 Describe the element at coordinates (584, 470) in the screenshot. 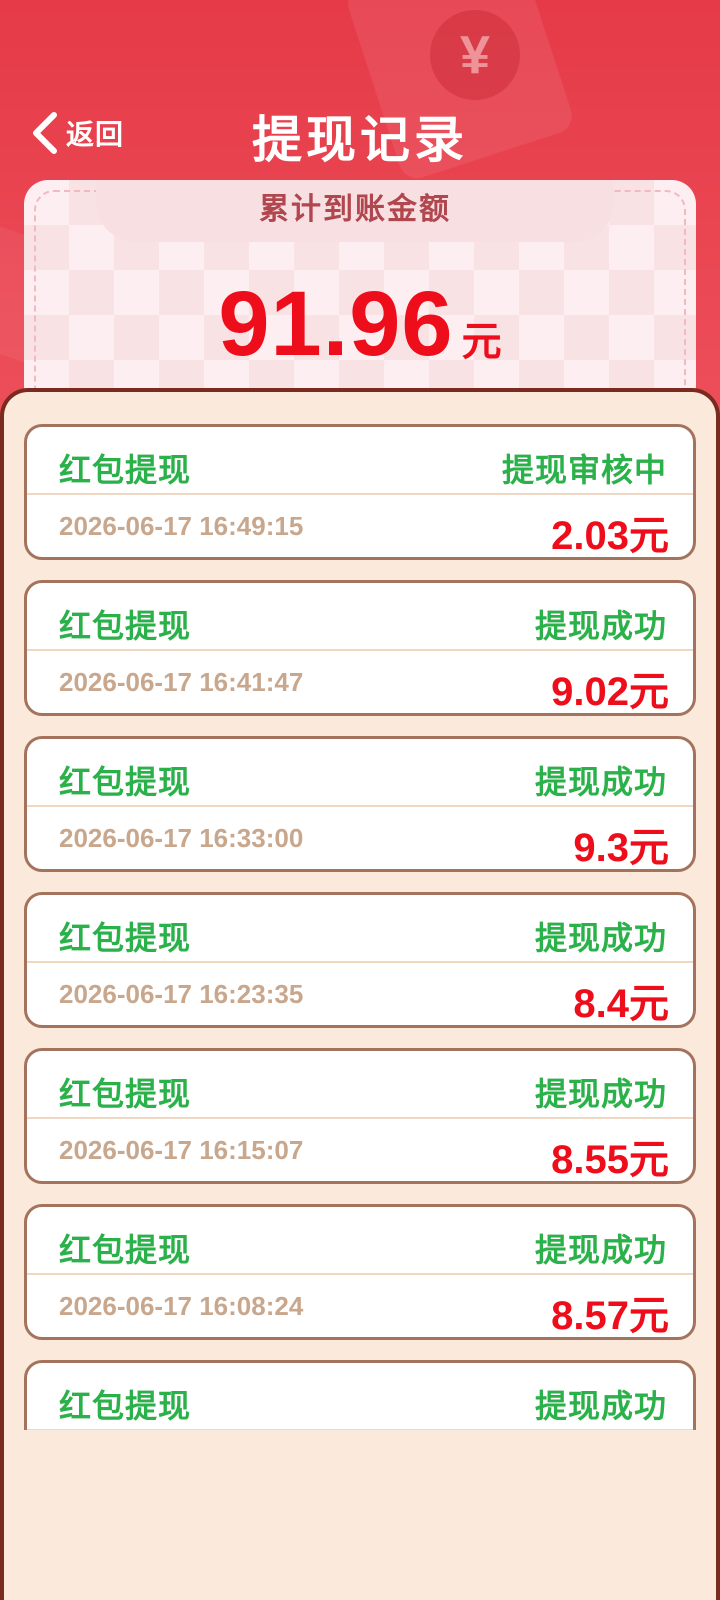

I see `record-status: 提现审核中` at that location.